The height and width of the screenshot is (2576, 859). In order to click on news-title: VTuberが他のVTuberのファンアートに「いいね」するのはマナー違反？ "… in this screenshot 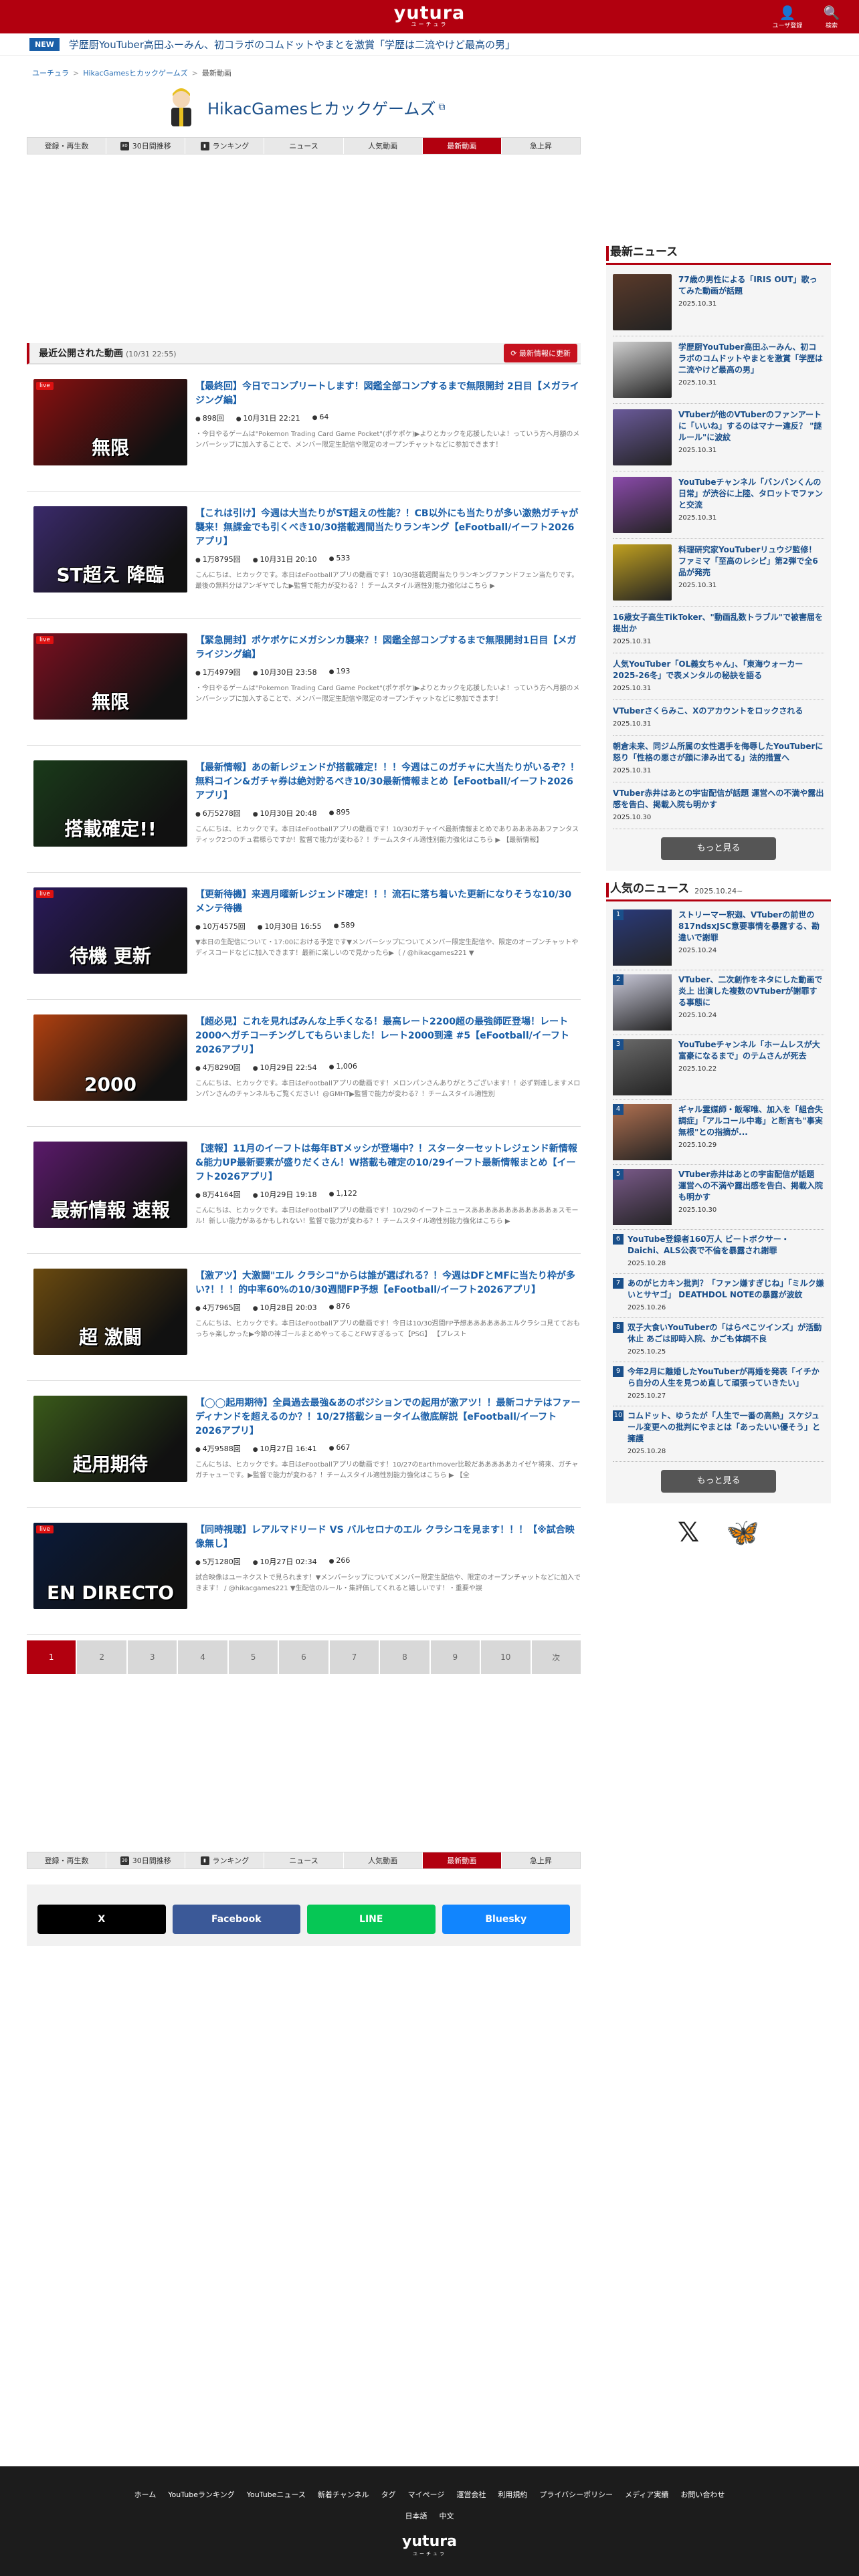, I will do `click(750, 426)`.